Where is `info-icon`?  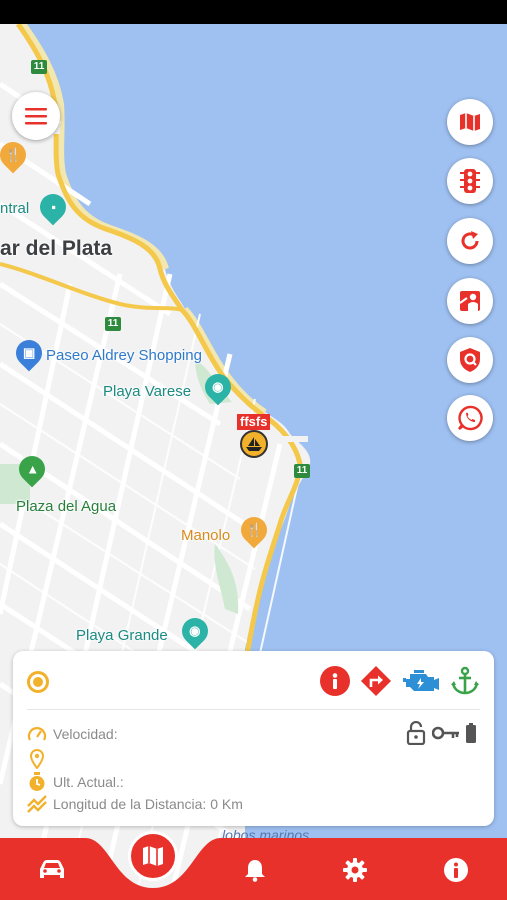
info-icon is located at coordinates (456, 870).